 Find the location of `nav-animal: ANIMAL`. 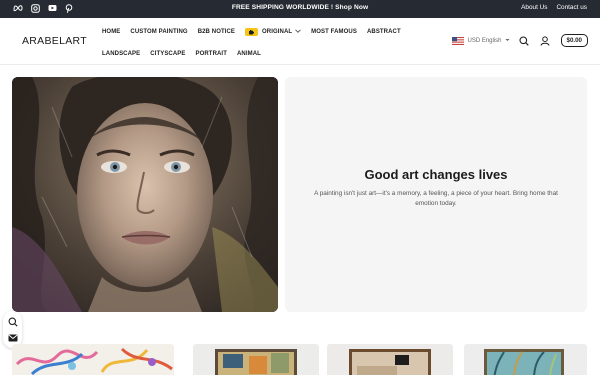

nav-animal: ANIMAL is located at coordinates (249, 54).